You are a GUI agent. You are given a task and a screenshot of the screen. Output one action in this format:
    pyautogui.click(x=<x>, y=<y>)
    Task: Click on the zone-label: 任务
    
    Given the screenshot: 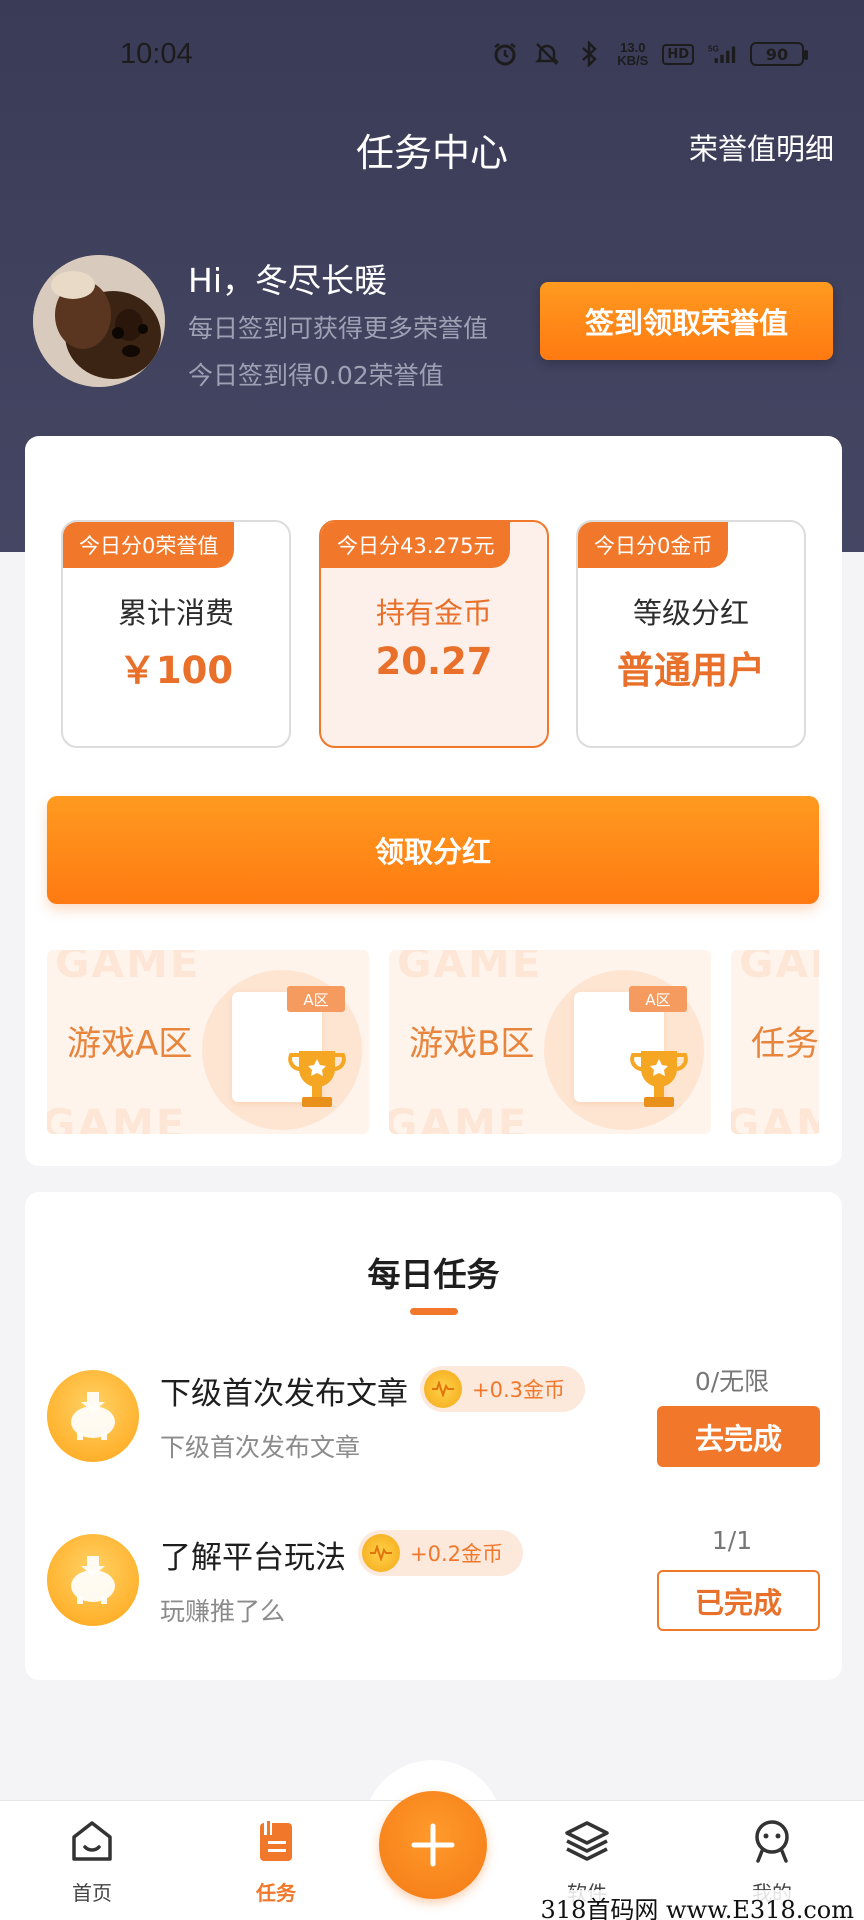 What is the action you would take?
    pyautogui.click(x=785, y=1044)
    